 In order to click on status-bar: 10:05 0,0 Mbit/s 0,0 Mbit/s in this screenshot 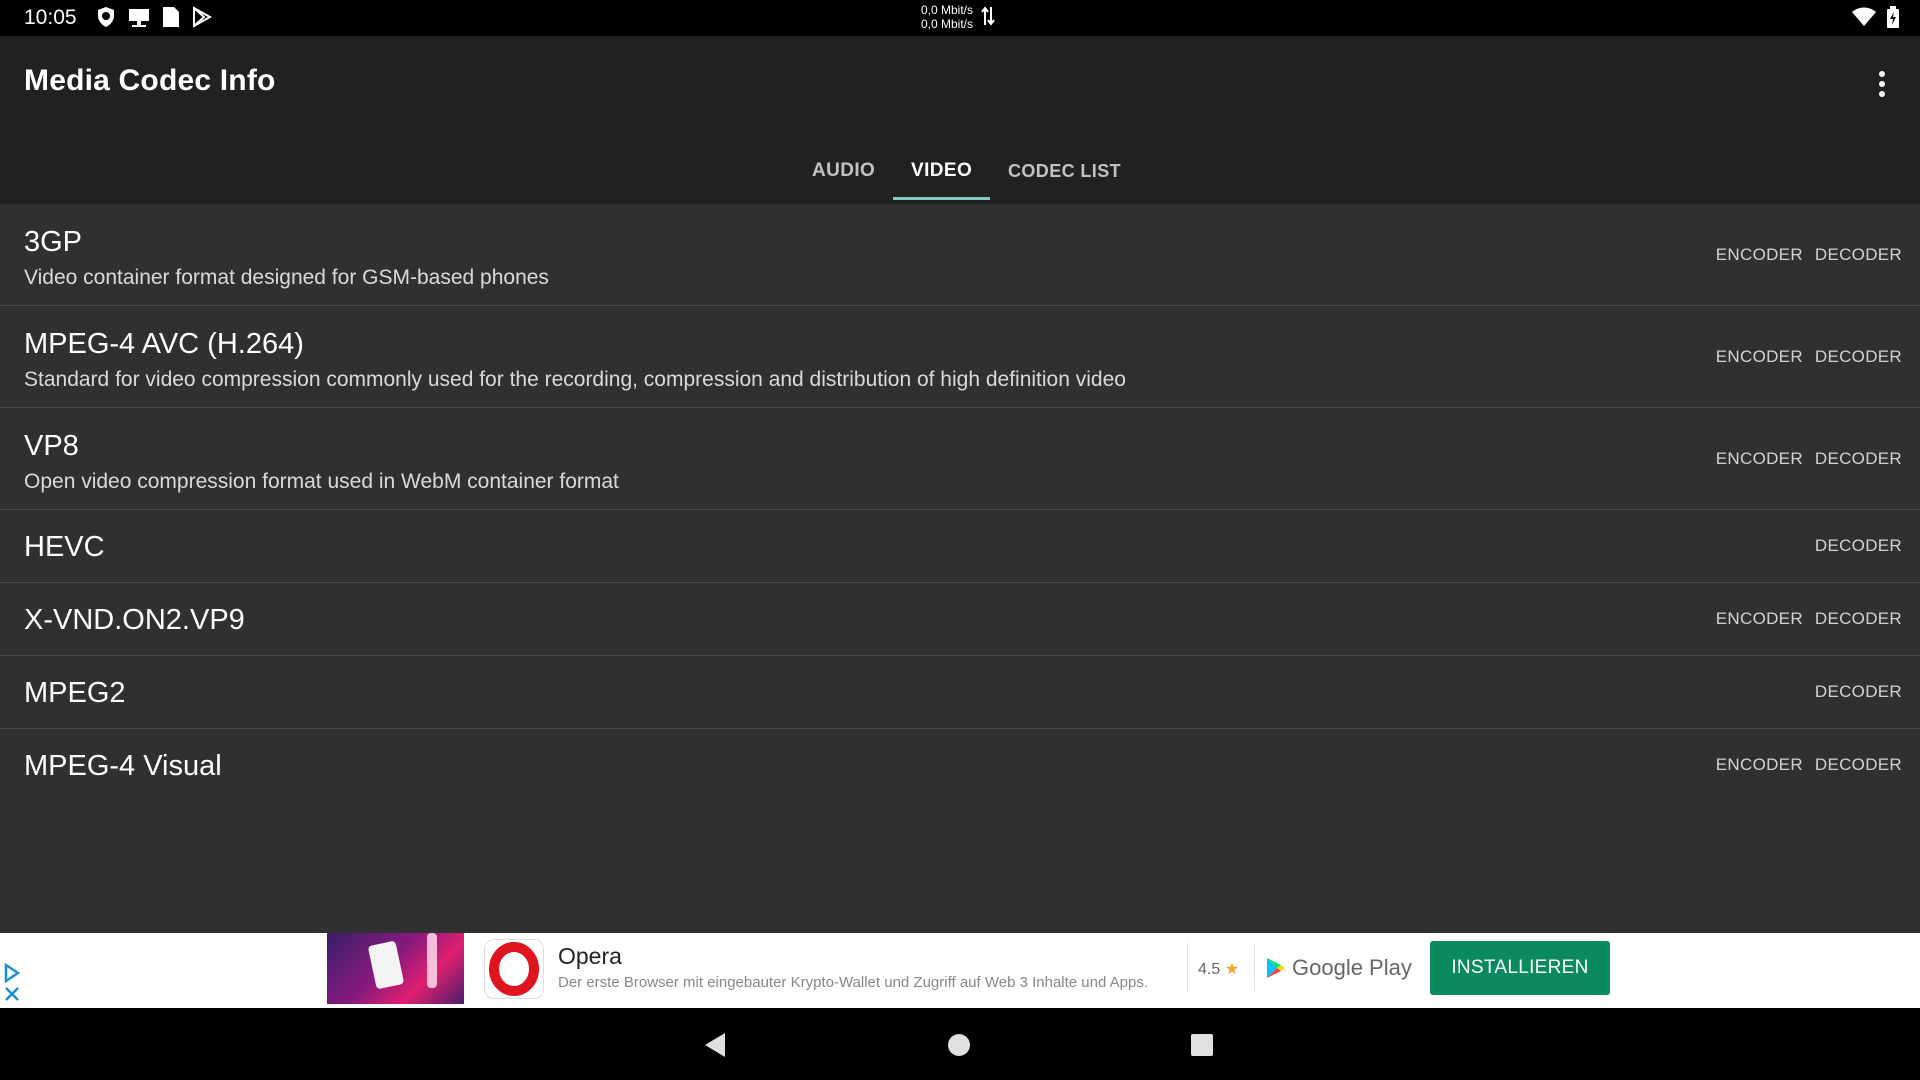, I will do `click(960, 18)`.